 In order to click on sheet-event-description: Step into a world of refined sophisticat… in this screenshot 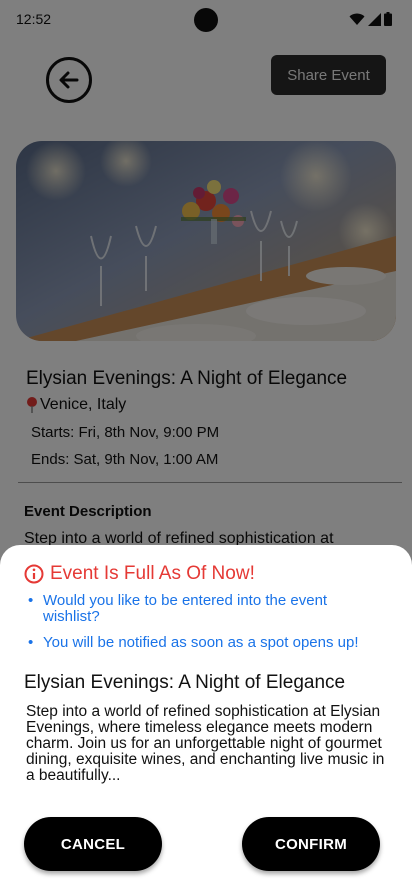, I will do `click(205, 743)`.